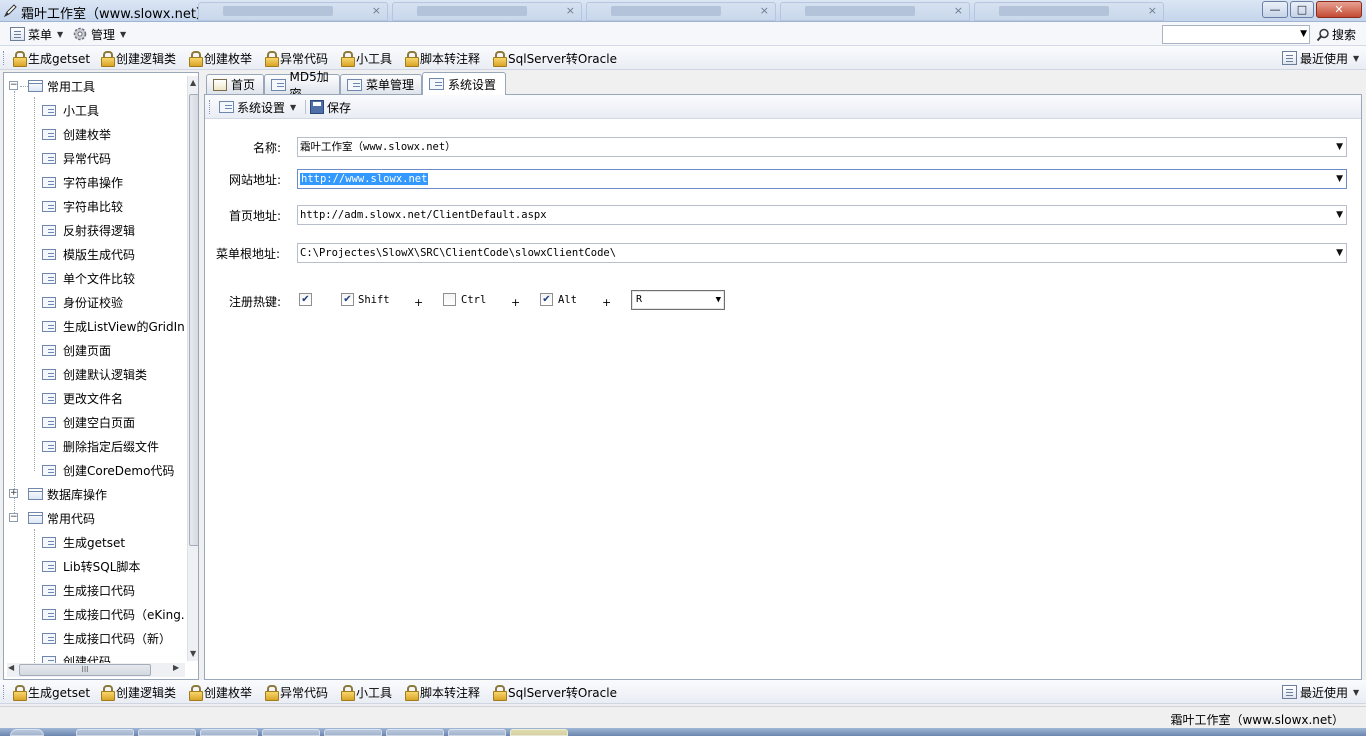 Image resolution: width=1366 pixels, height=736 pixels. Describe the element at coordinates (91, 566) in the screenshot. I see `tree-item: Lib转SQL脚本` at that location.